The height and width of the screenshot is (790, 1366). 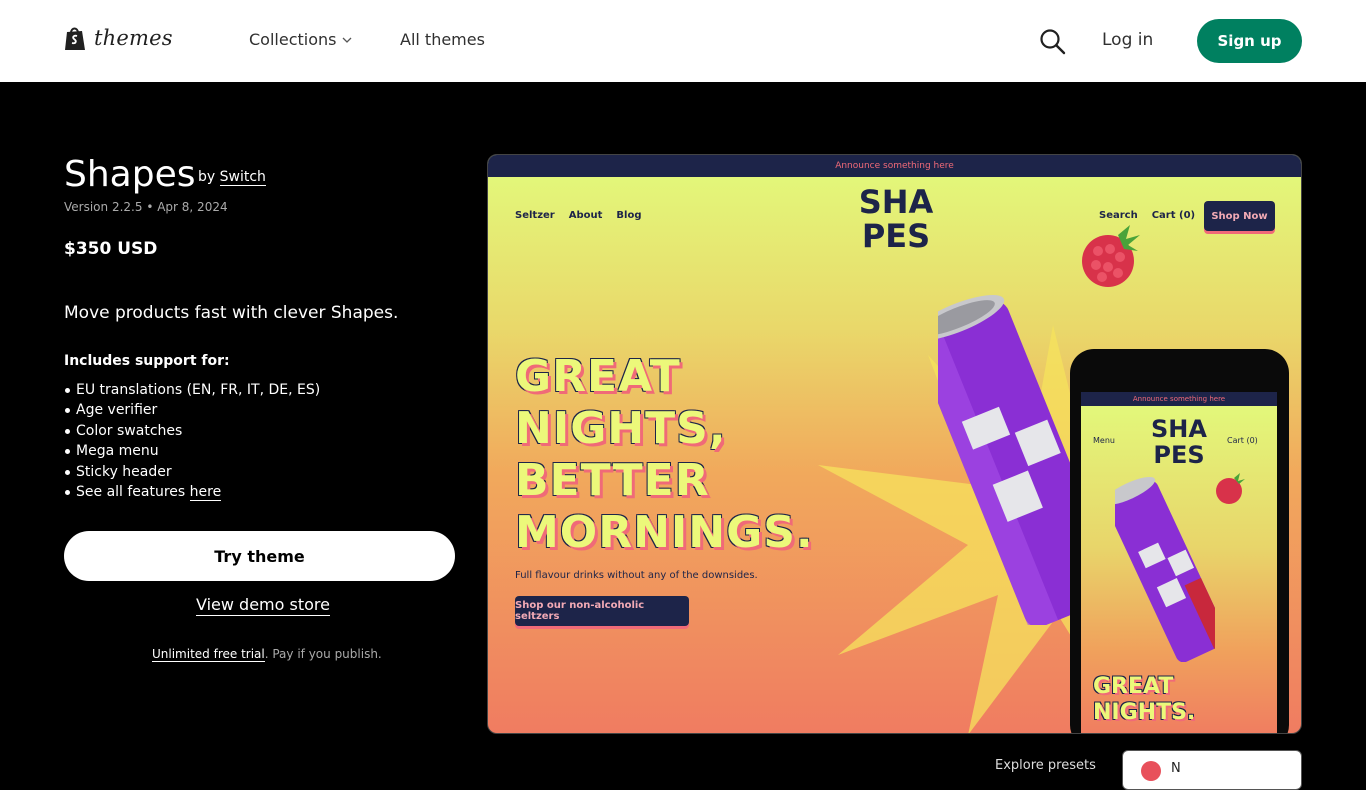 What do you see at coordinates (323, 654) in the screenshot?
I see `trial-note-rest: . Pay if you publish.` at bounding box center [323, 654].